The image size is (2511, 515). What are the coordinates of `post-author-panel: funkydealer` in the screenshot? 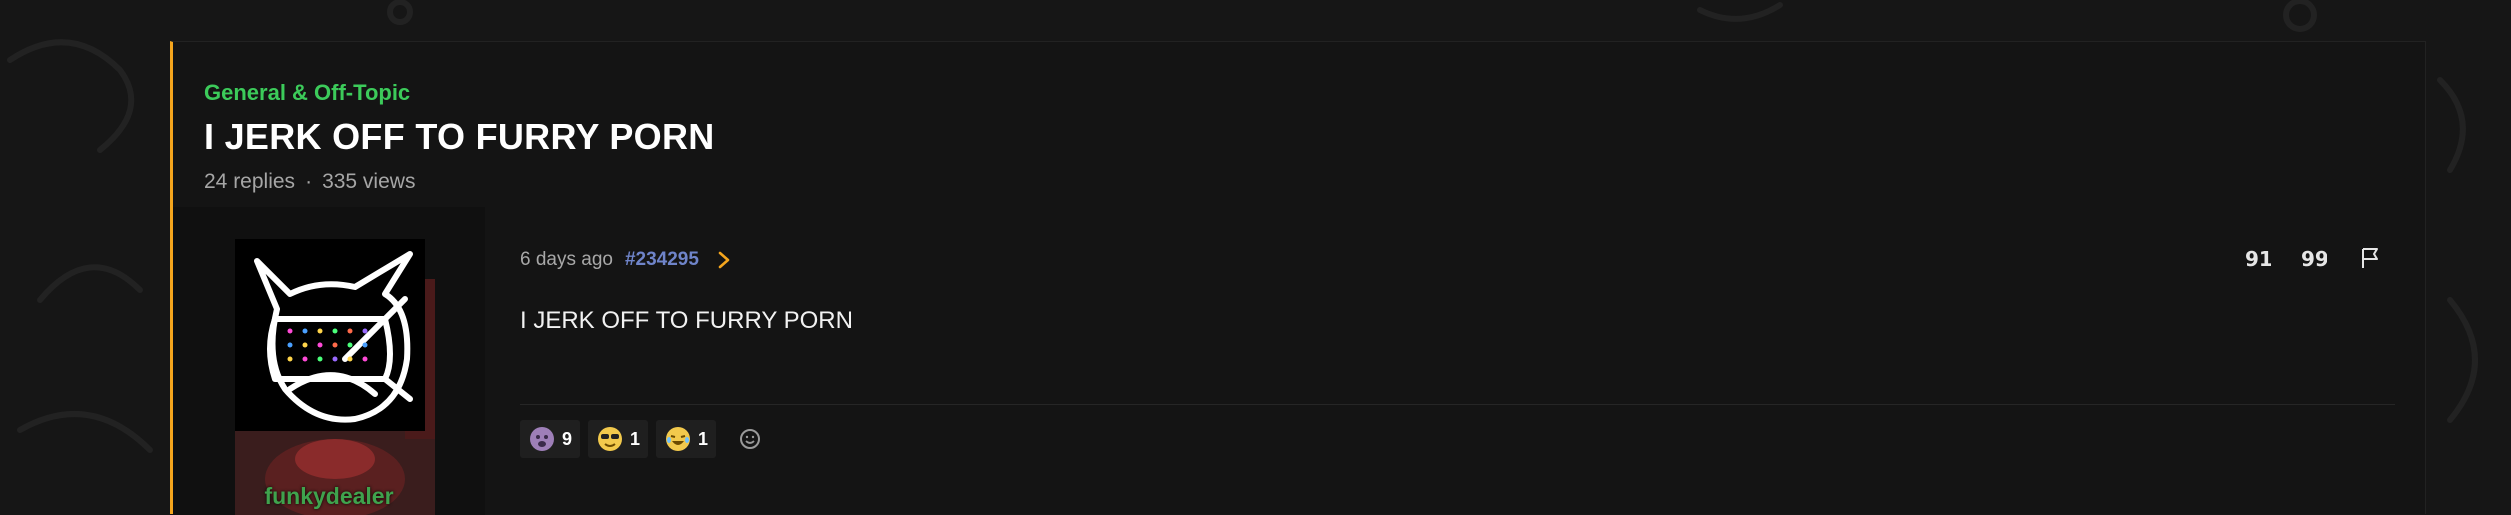 It's located at (329, 361).